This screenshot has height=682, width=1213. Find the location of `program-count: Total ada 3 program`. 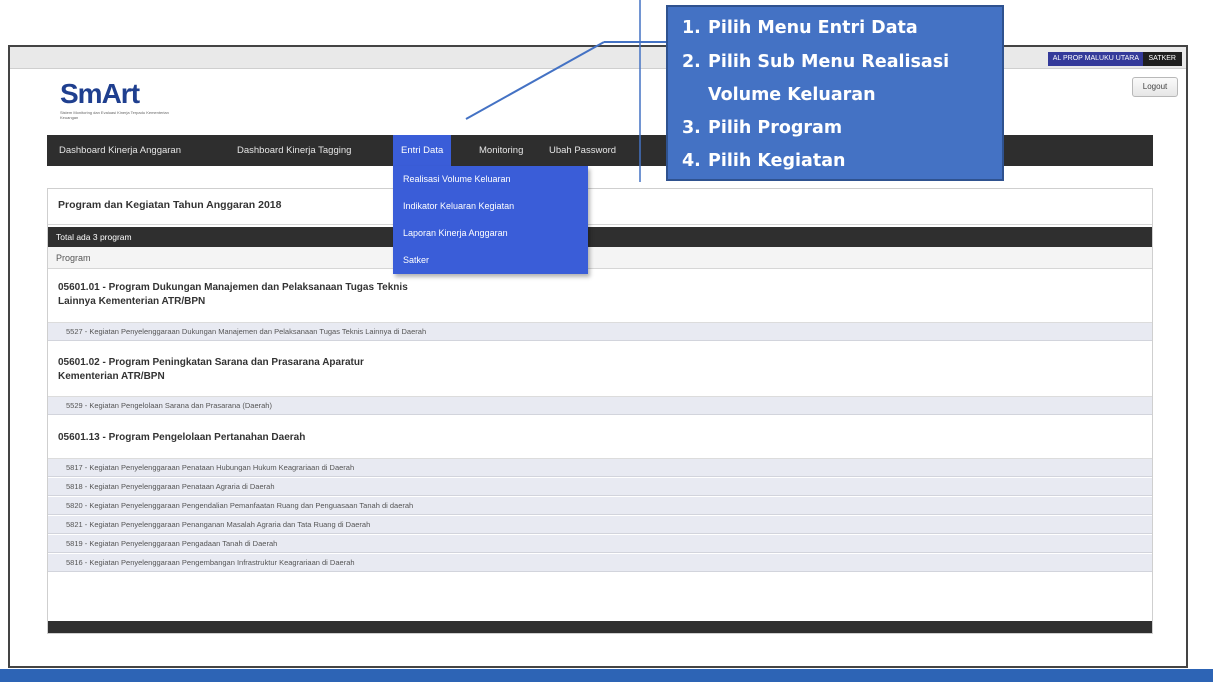

program-count: Total ada 3 program is located at coordinates (600, 237).